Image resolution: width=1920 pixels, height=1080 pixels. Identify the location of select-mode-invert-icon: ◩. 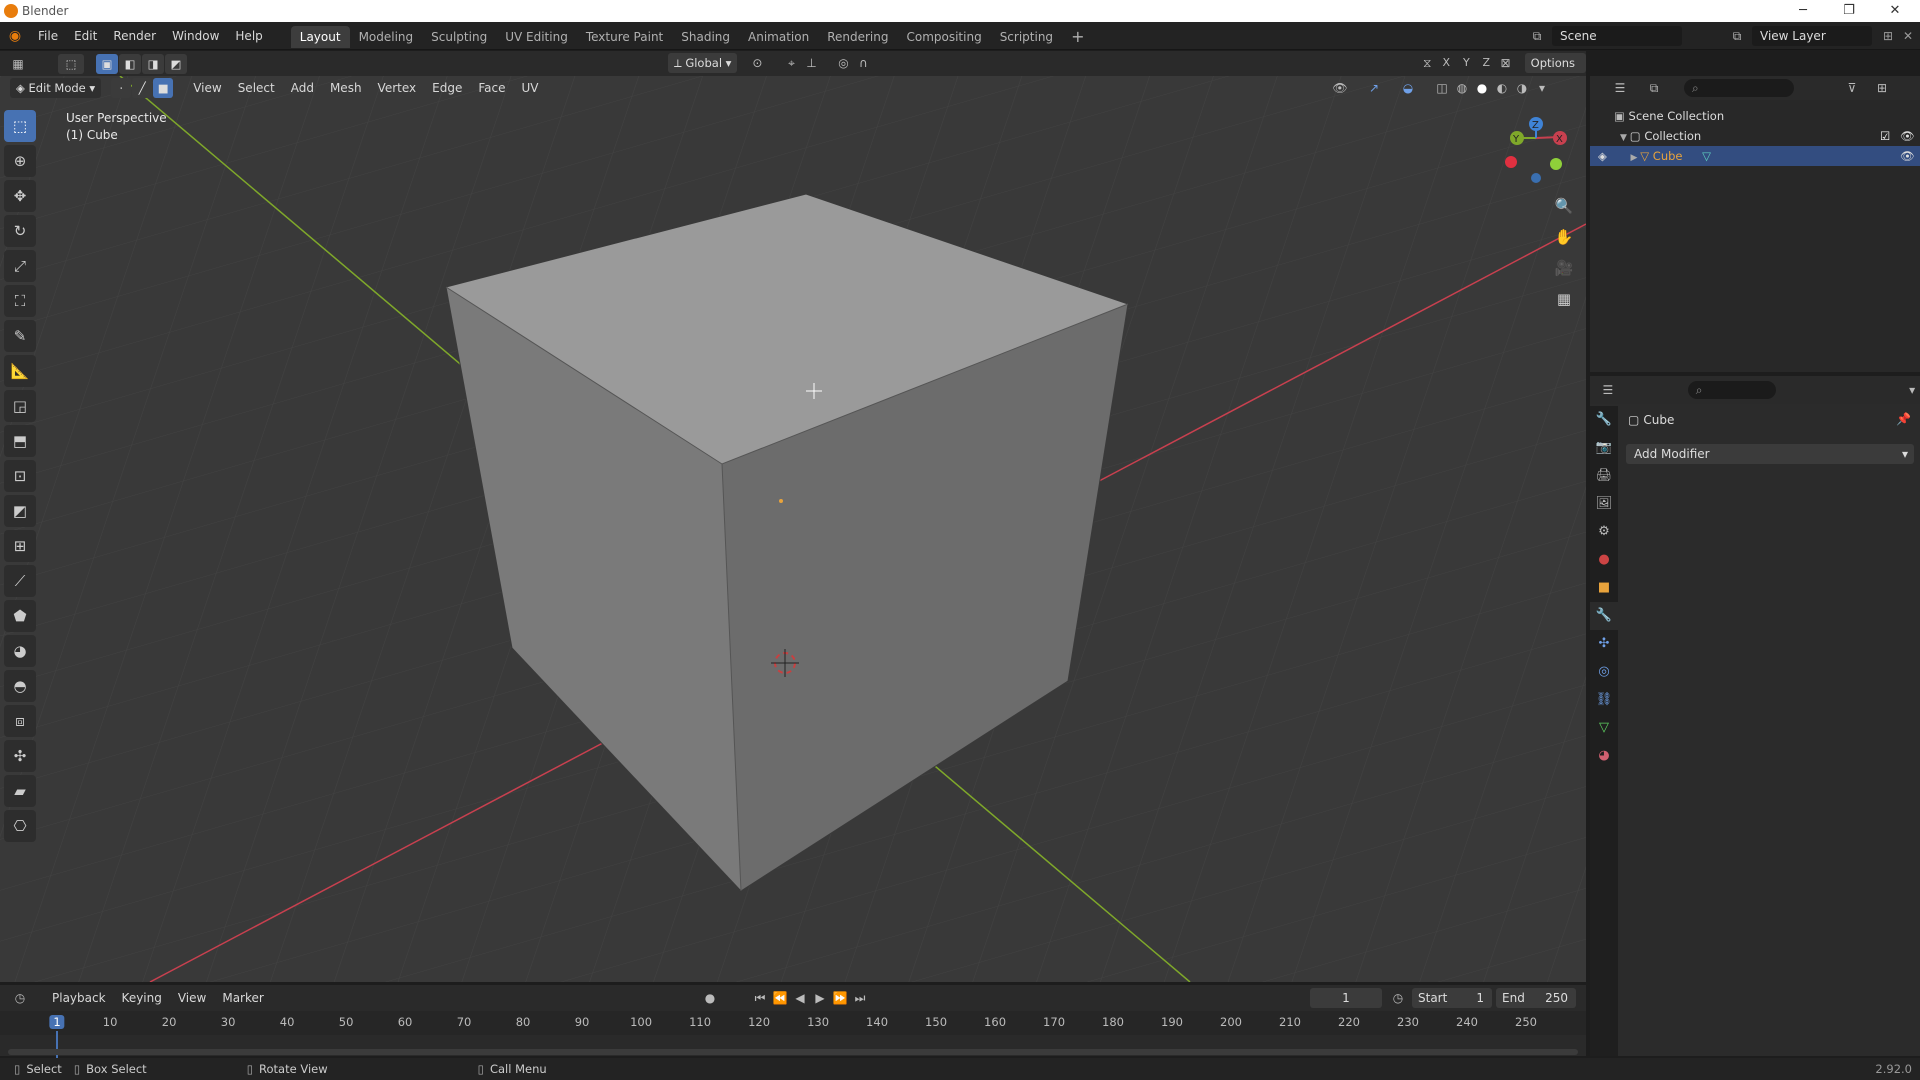
(176, 63).